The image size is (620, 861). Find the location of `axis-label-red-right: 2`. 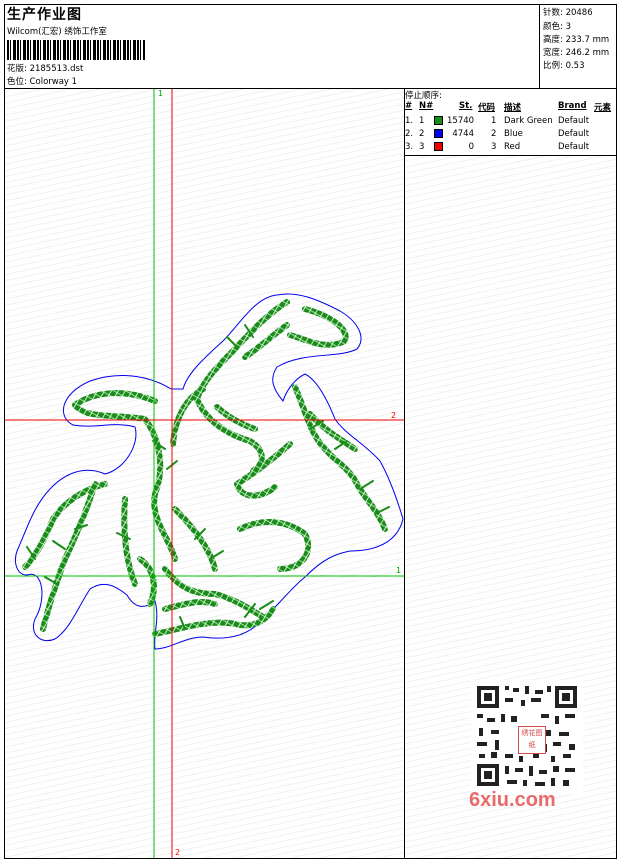

axis-label-red-right: 2 is located at coordinates (394, 415).